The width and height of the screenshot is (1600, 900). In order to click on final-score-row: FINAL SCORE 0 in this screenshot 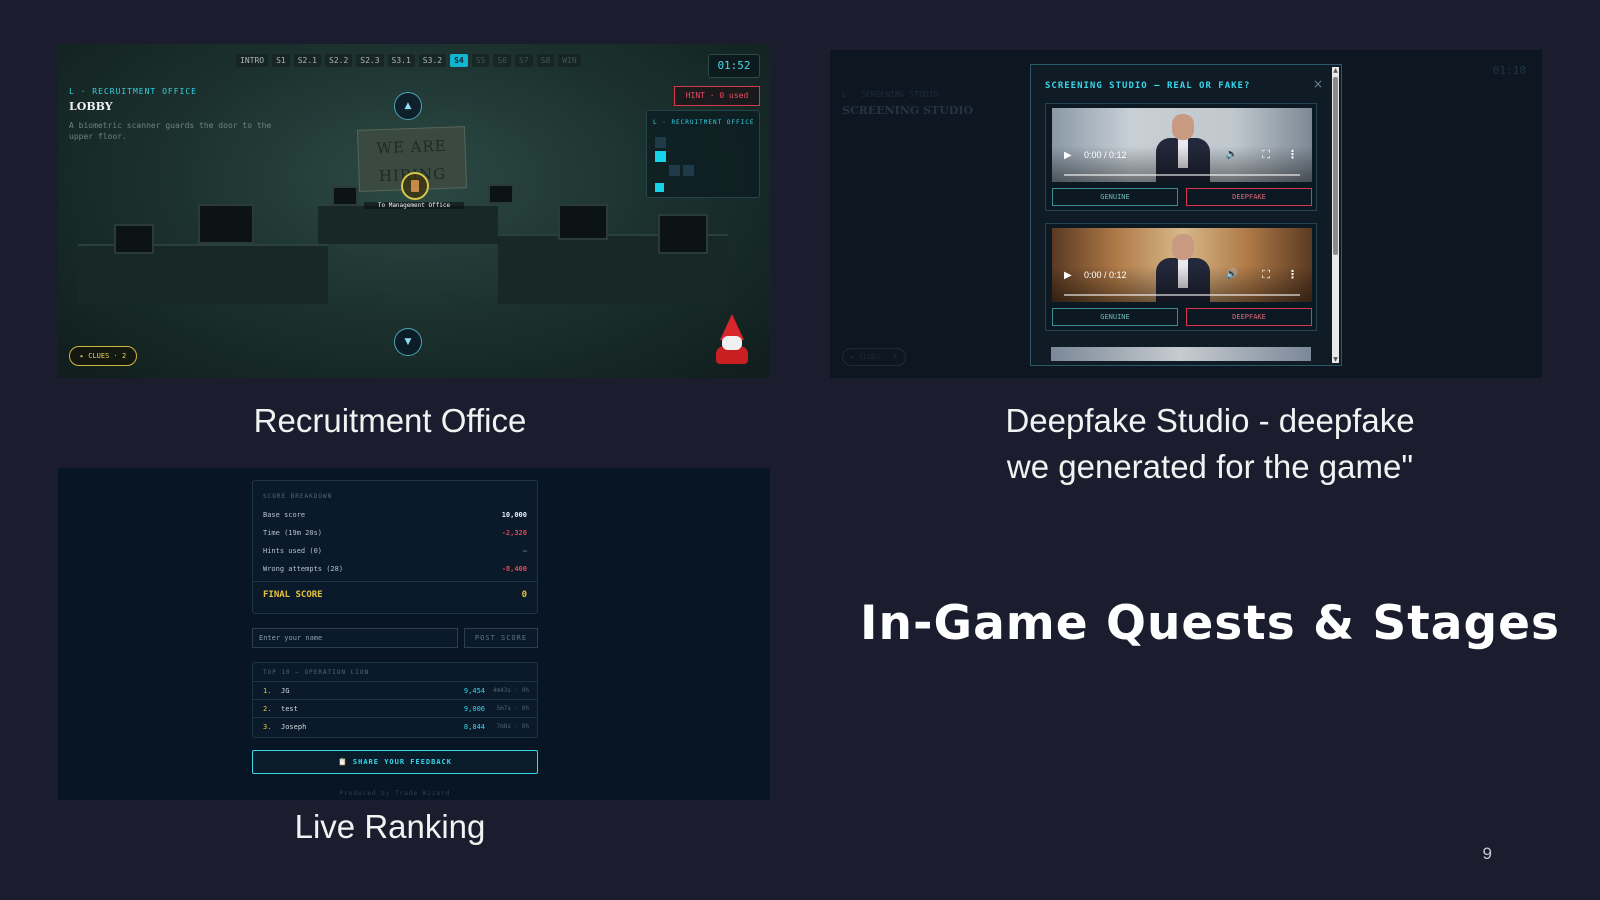, I will do `click(395, 596)`.